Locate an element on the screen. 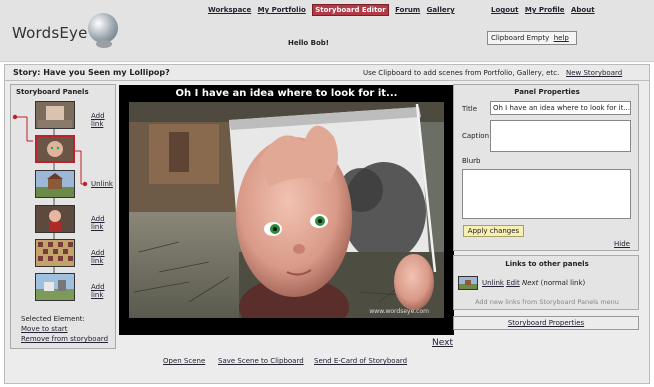  caption-label: Caption is located at coordinates (476, 136).